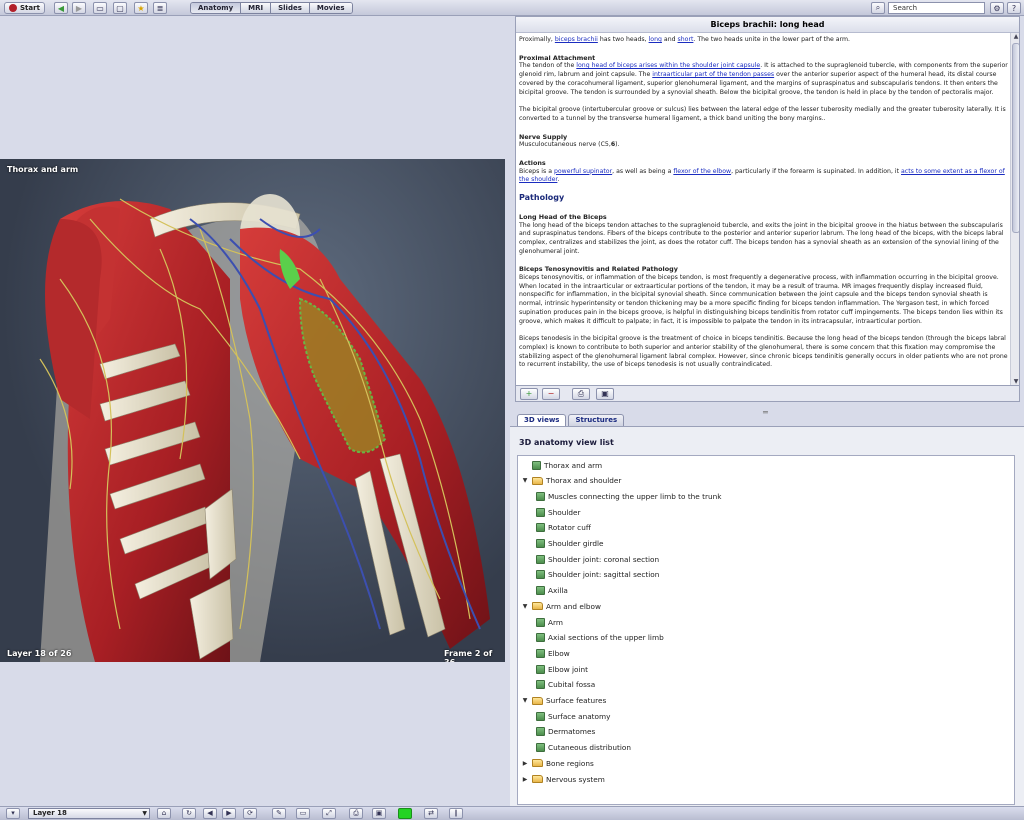  Describe the element at coordinates (563, 779) in the screenshot. I see `tree-folder: ▶ Nervous system` at that location.